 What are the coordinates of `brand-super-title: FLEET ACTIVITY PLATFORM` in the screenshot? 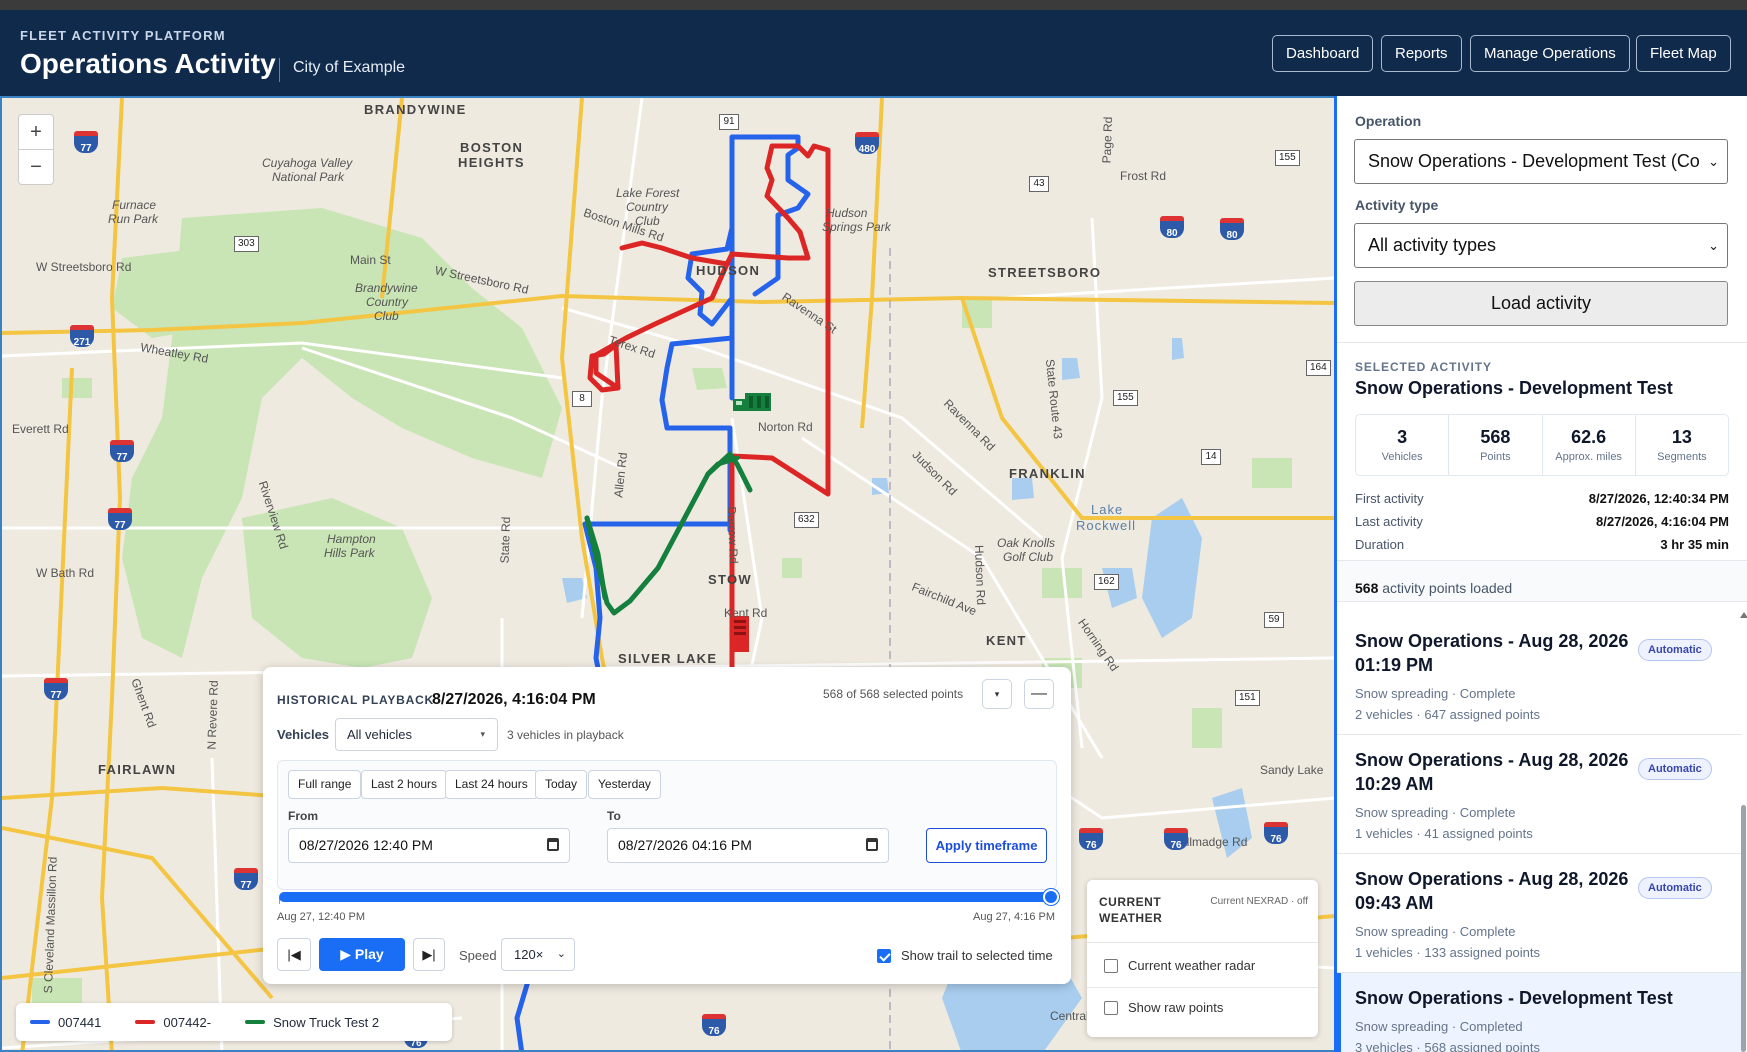 It's located at (123, 35).